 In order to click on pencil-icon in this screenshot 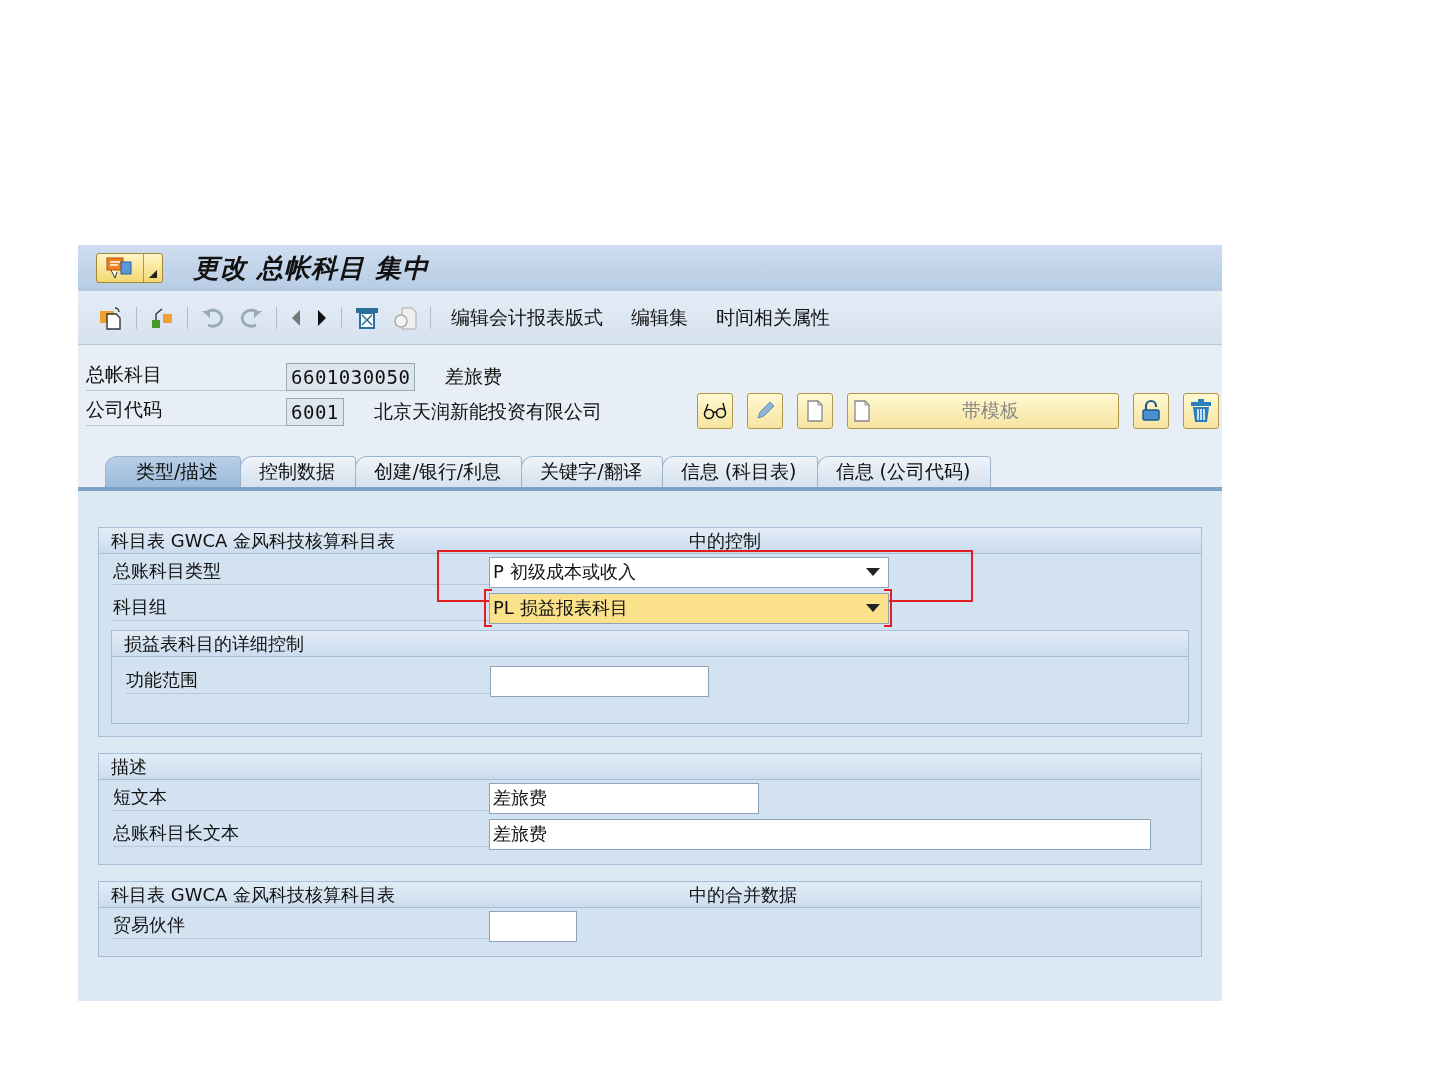, I will do `click(765, 411)`.